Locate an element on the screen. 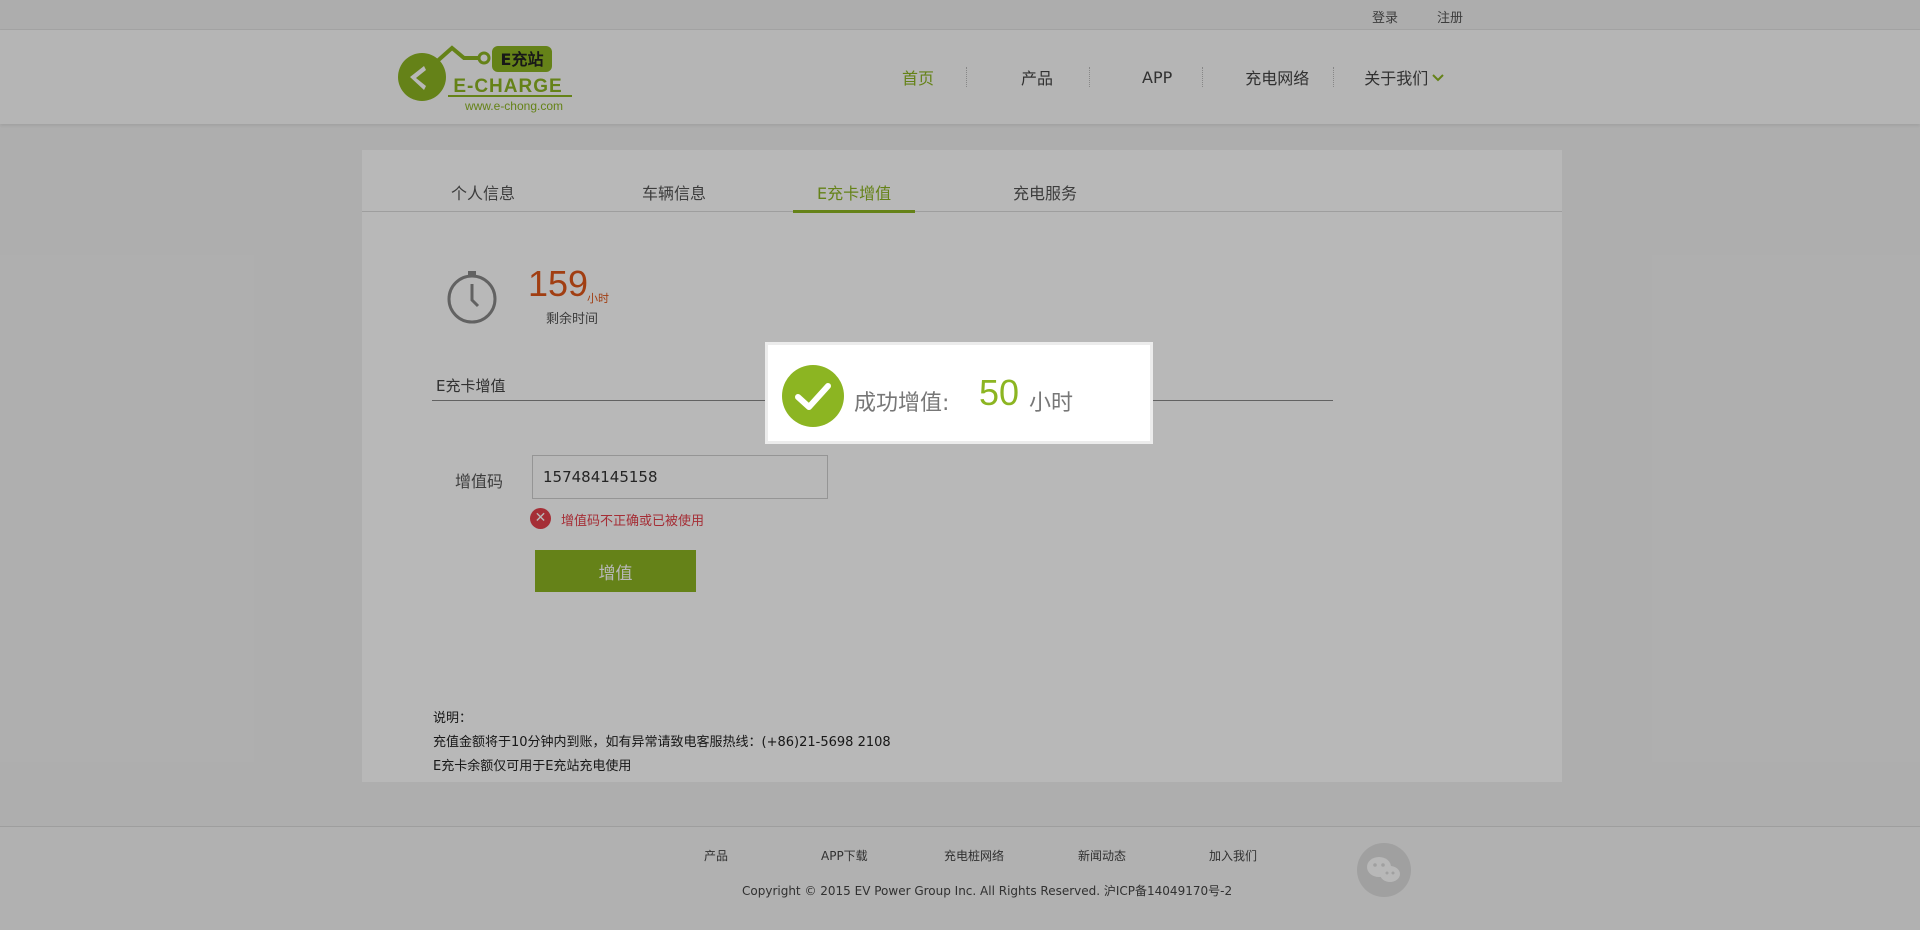  success-label: 成功增值: is located at coordinates (902, 403).